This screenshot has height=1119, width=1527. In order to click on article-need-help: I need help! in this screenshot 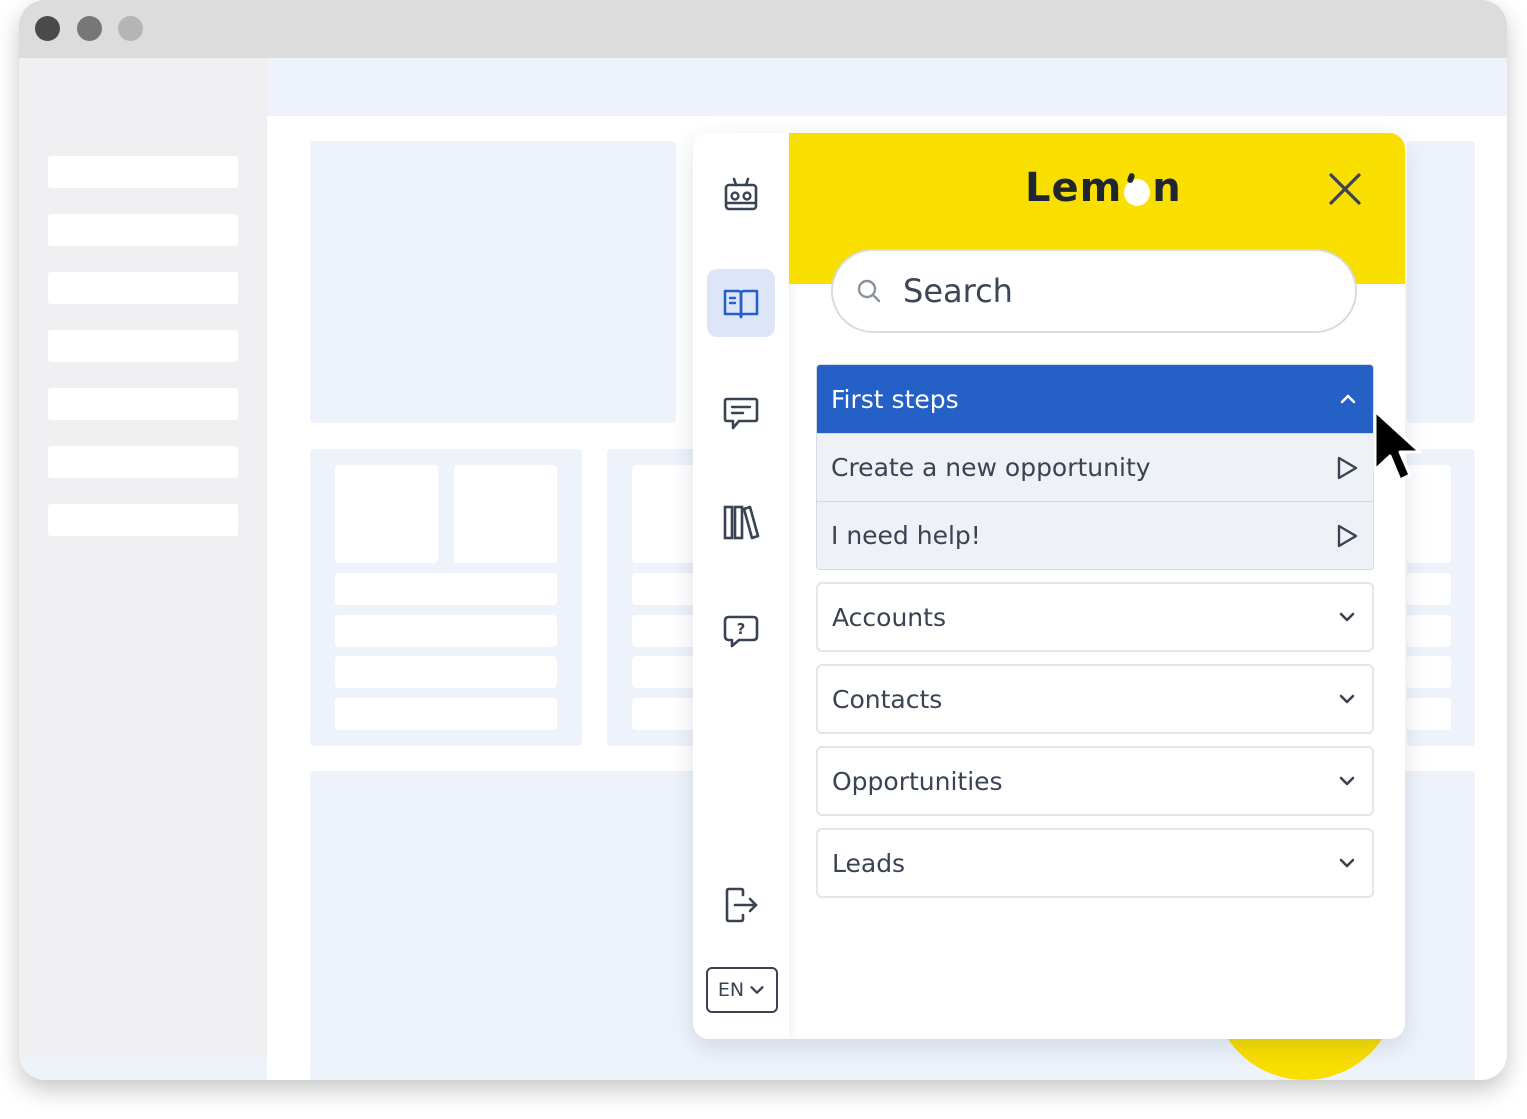, I will do `click(1095, 535)`.